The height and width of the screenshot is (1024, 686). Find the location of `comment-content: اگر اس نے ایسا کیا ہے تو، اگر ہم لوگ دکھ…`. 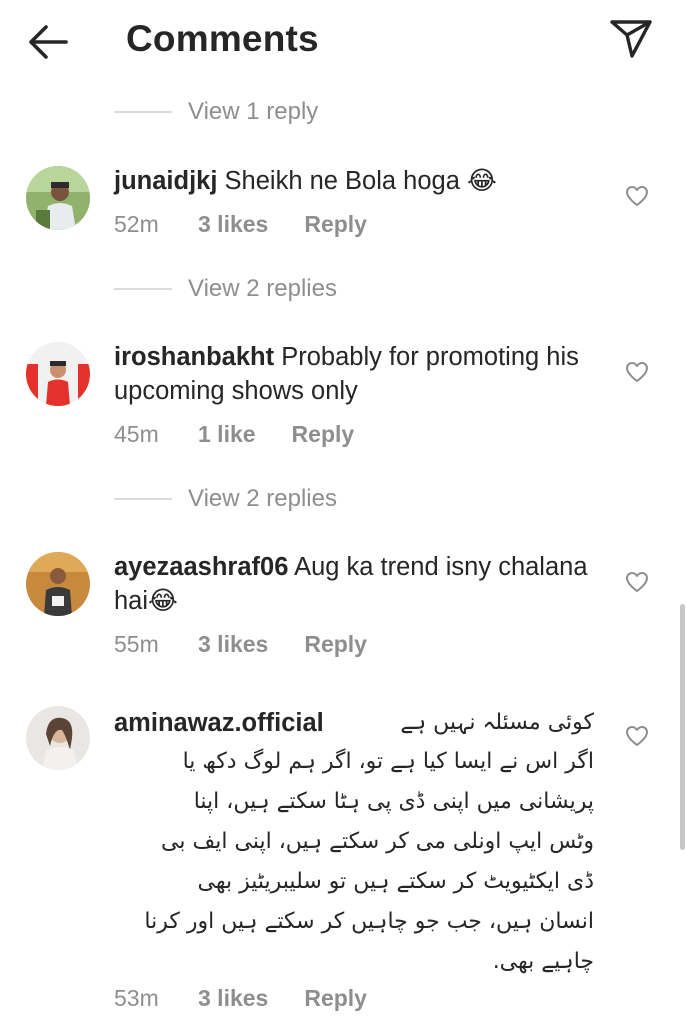

comment-content: اگر اس نے ایسا کیا ہے تو، اگر ہم لوگ دکھ… is located at coordinates (369, 861).